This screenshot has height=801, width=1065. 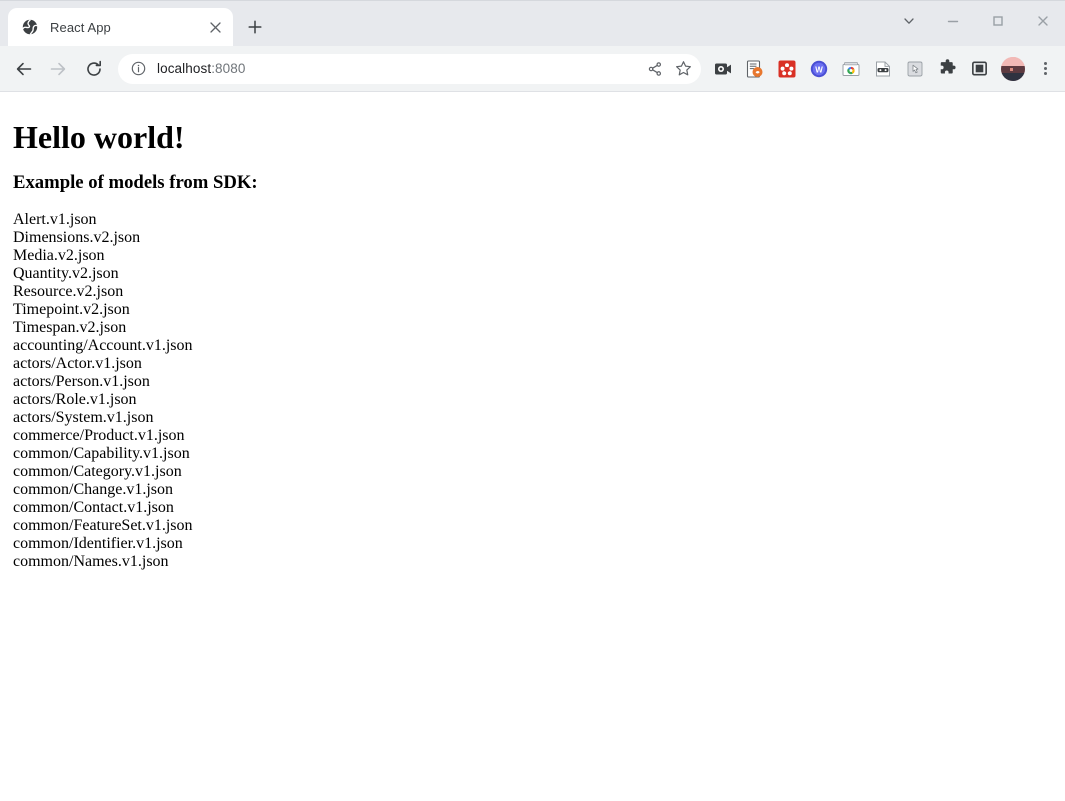 I want to click on list-item: Alert.v1.json, so click(x=55, y=219).